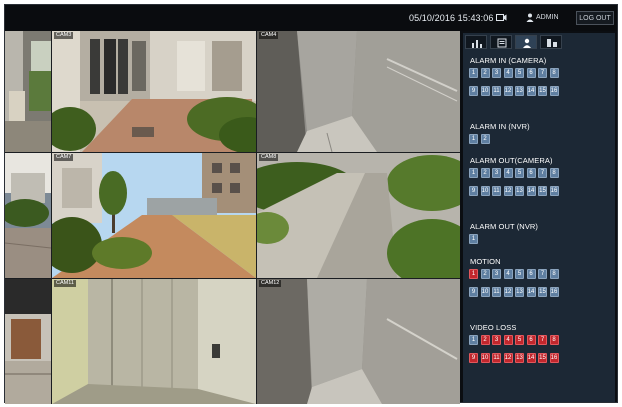 This screenshot has width=622, height=407. I want to click on camera-tile: CAM3, so click(154, 91).